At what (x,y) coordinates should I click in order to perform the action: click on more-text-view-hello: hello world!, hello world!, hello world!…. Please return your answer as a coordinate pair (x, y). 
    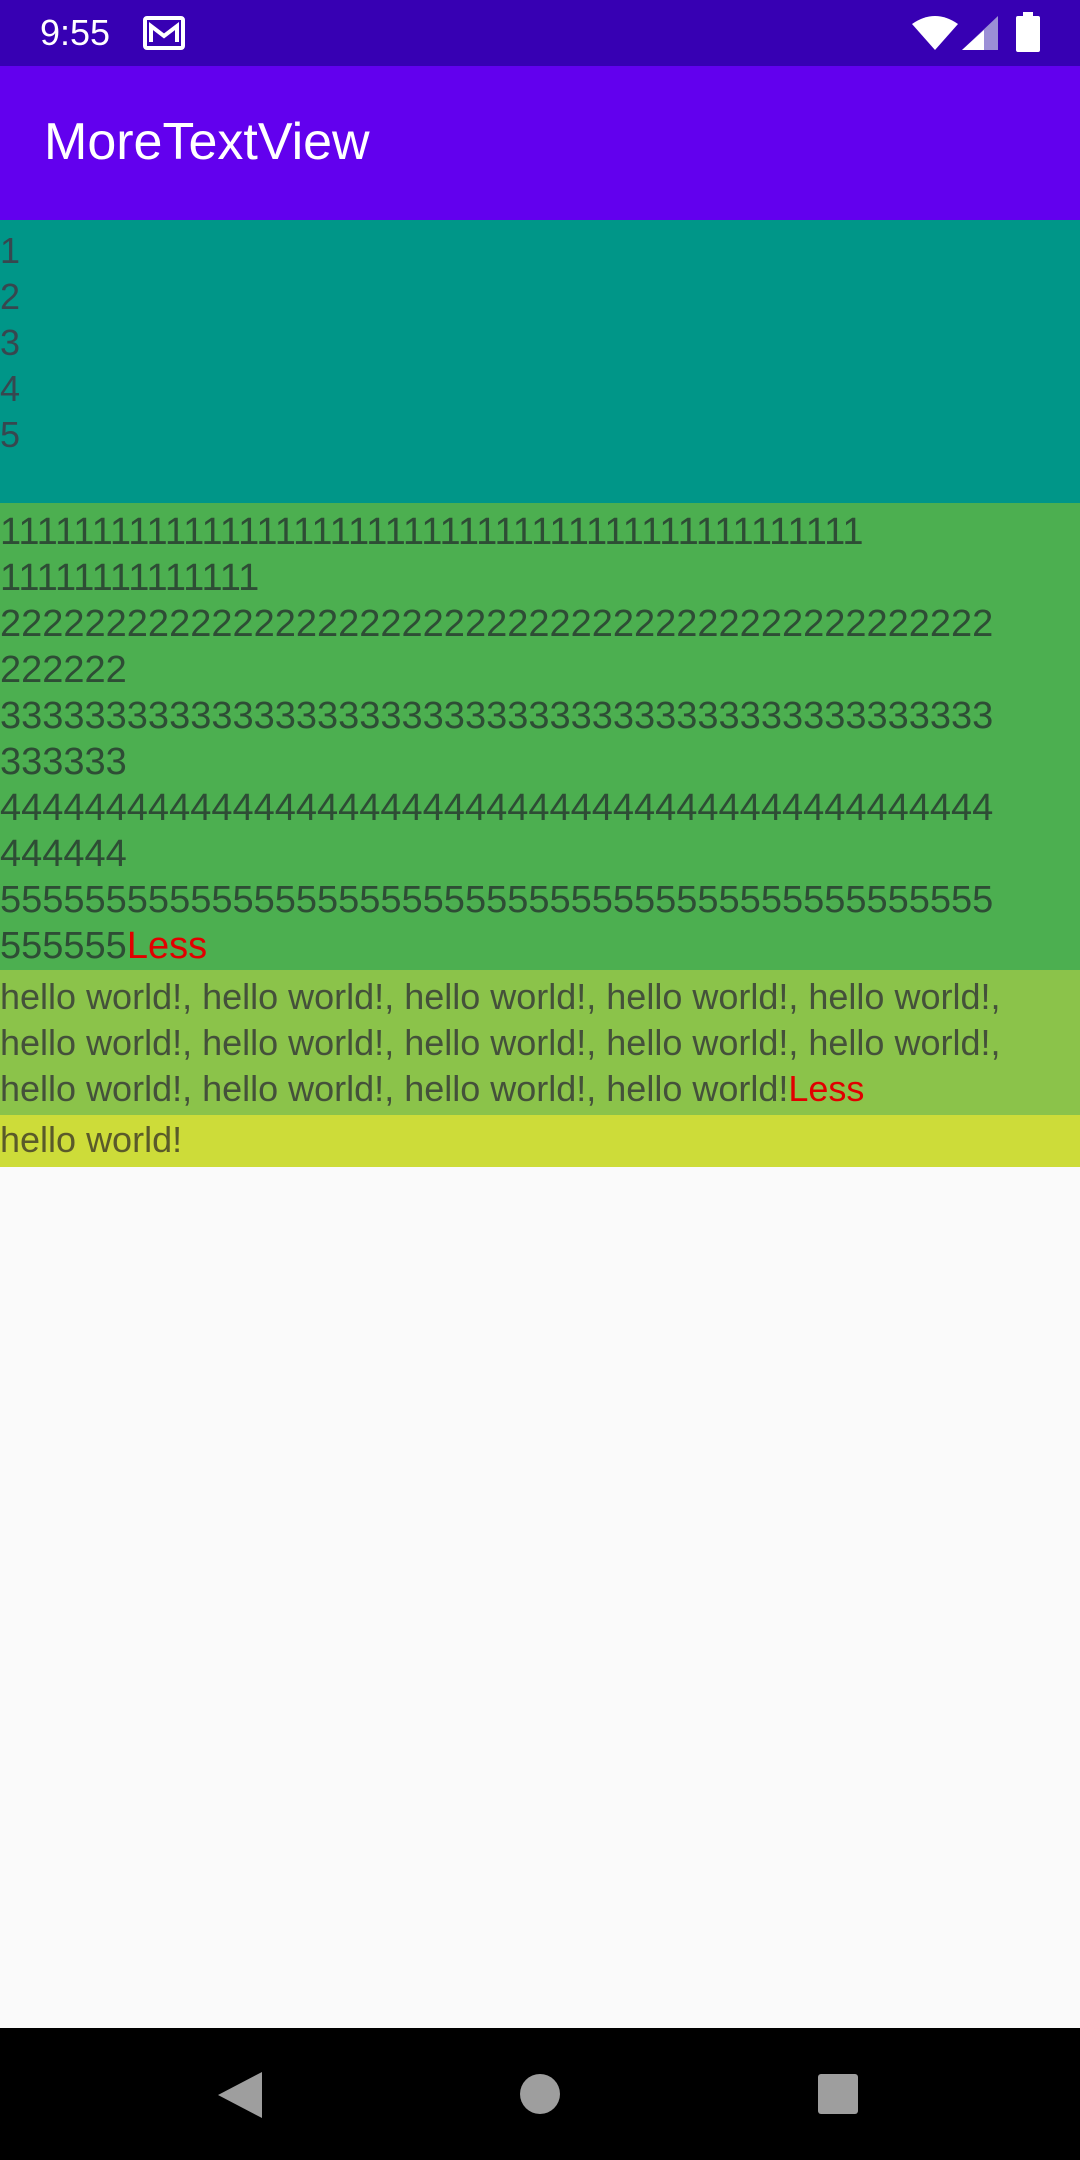
    Looking at the image, I should click on (540, 1042).